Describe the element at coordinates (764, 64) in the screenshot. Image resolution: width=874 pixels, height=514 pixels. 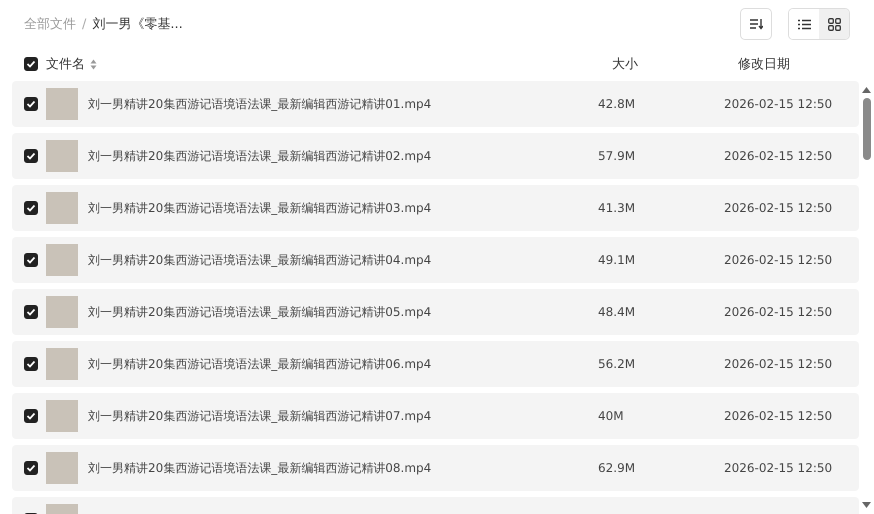
I see `column-header: 修改日期` at that location.